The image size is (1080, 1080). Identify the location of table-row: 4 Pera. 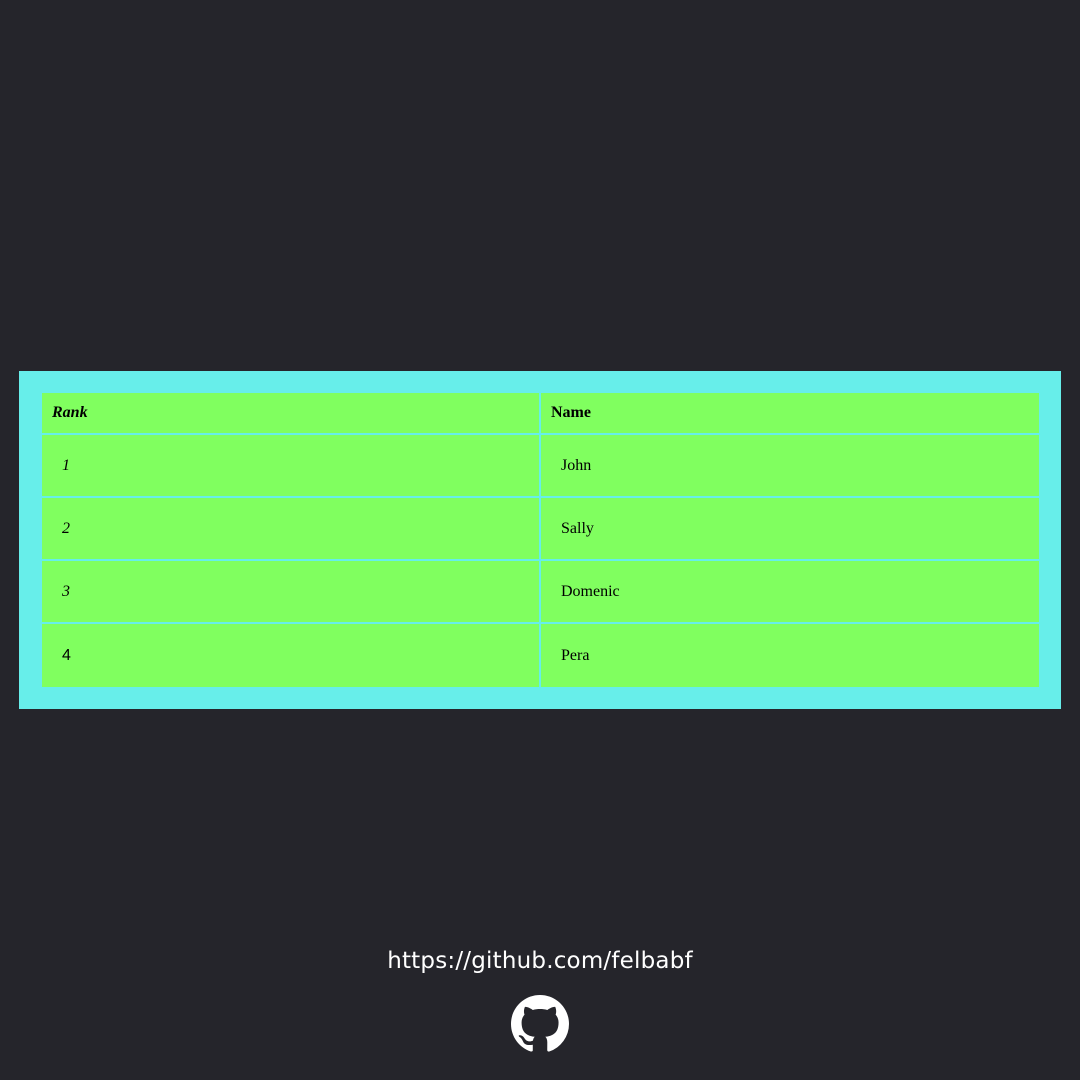
(540, 655).